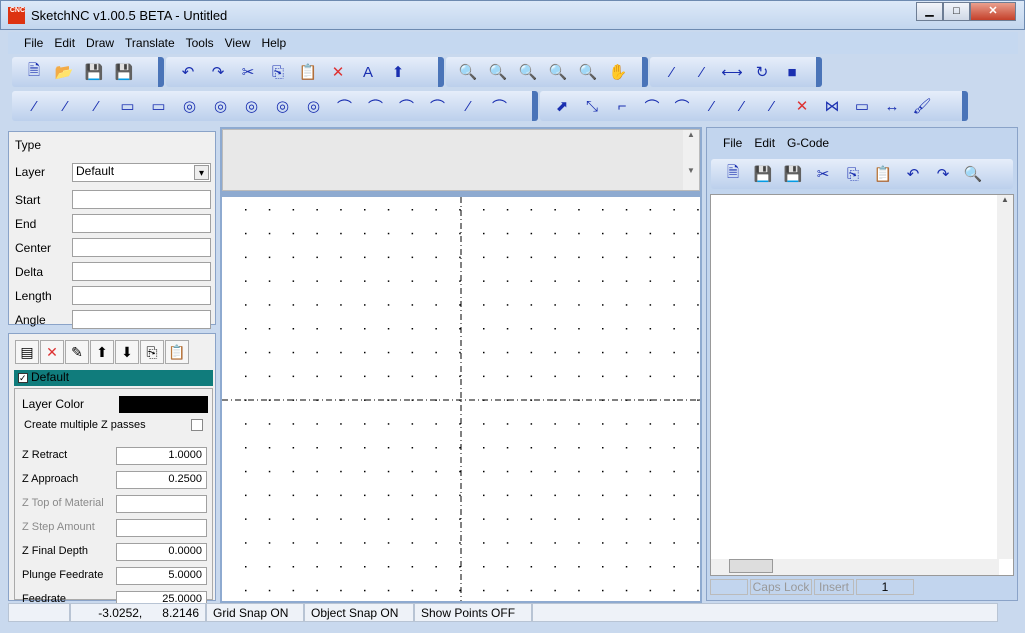 Image resolution: width=1025 pixels, height=633 pixels. I want to click on new-layer-button: ▤, so click(27, 352).